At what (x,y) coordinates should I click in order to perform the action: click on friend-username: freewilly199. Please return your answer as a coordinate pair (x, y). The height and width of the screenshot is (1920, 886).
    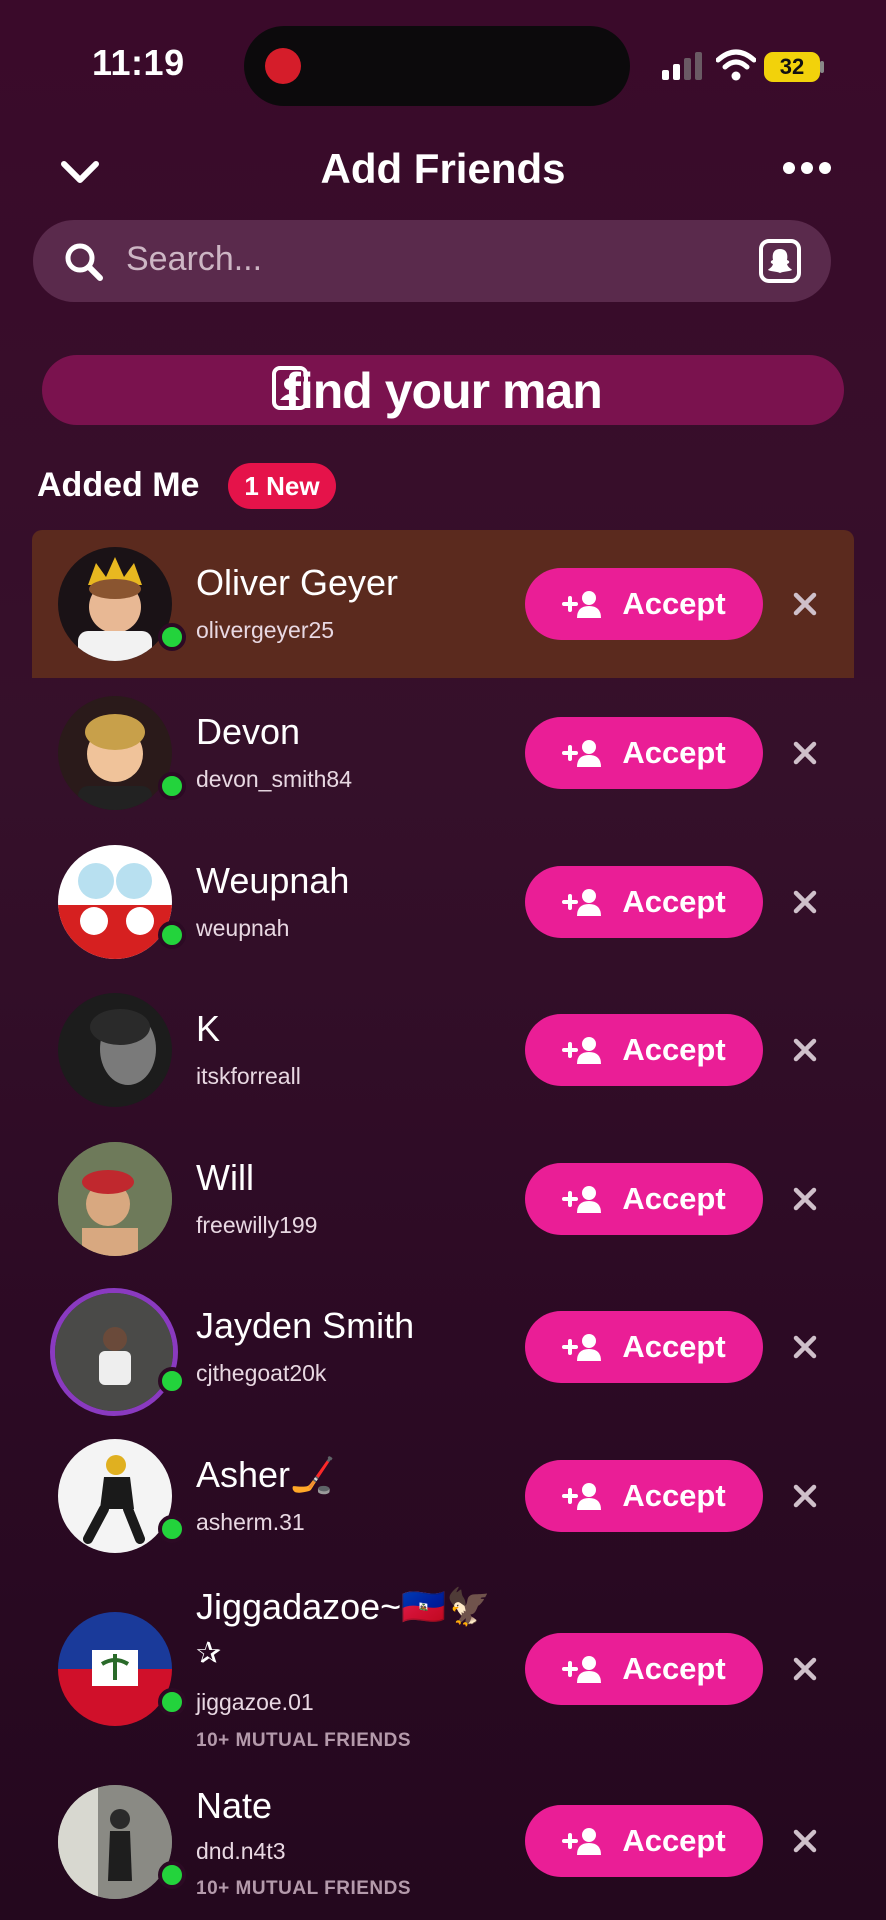
    Looking at the image, I should click on (257, 1225).